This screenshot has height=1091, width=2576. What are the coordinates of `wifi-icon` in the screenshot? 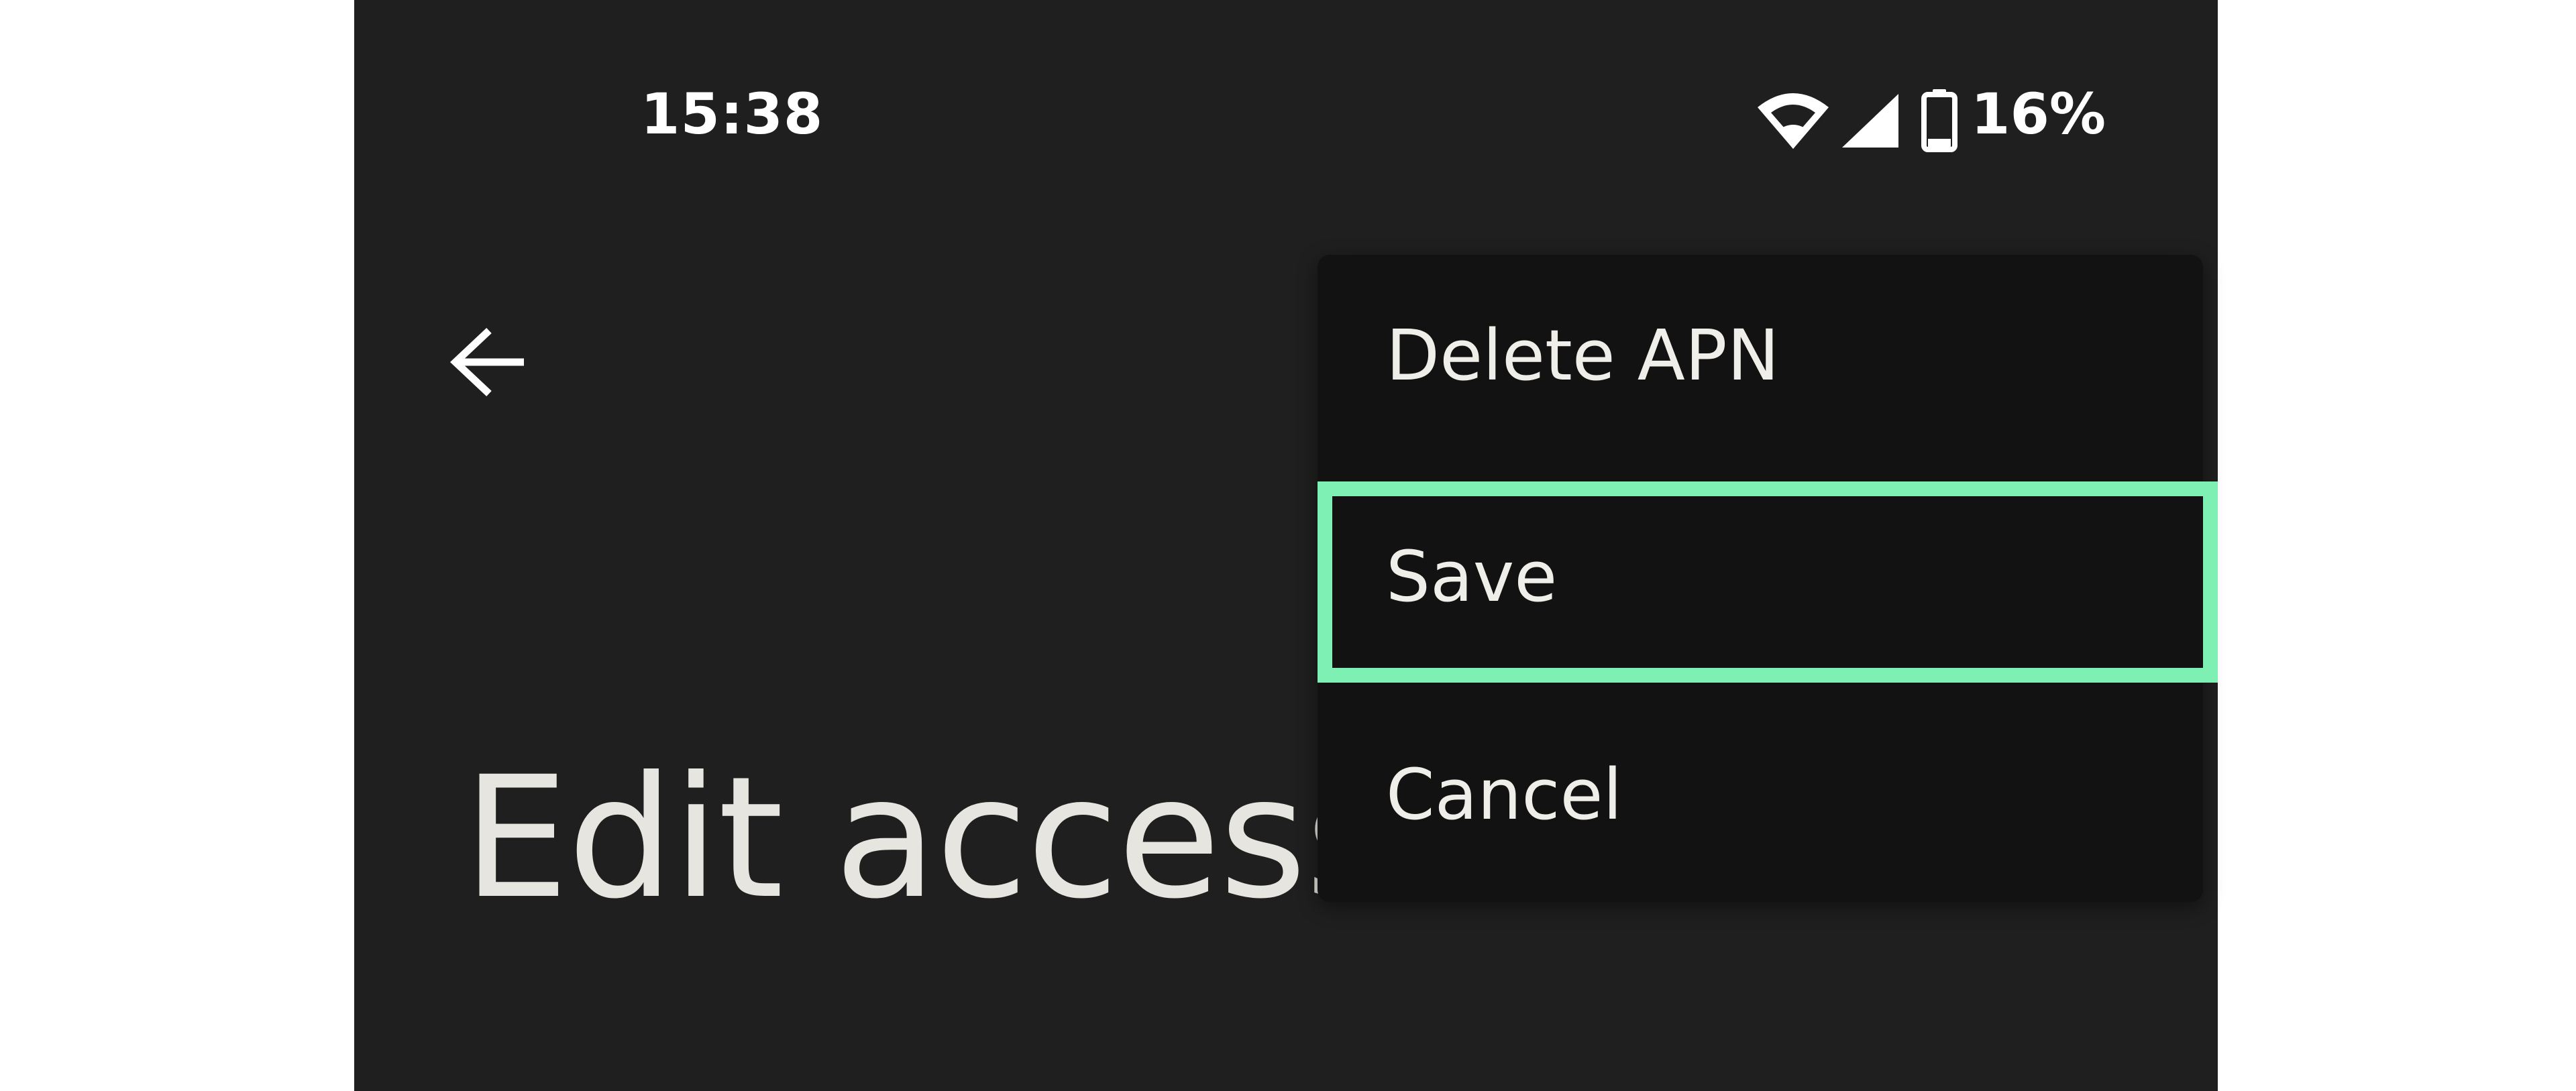 It's located at (1793, 121).